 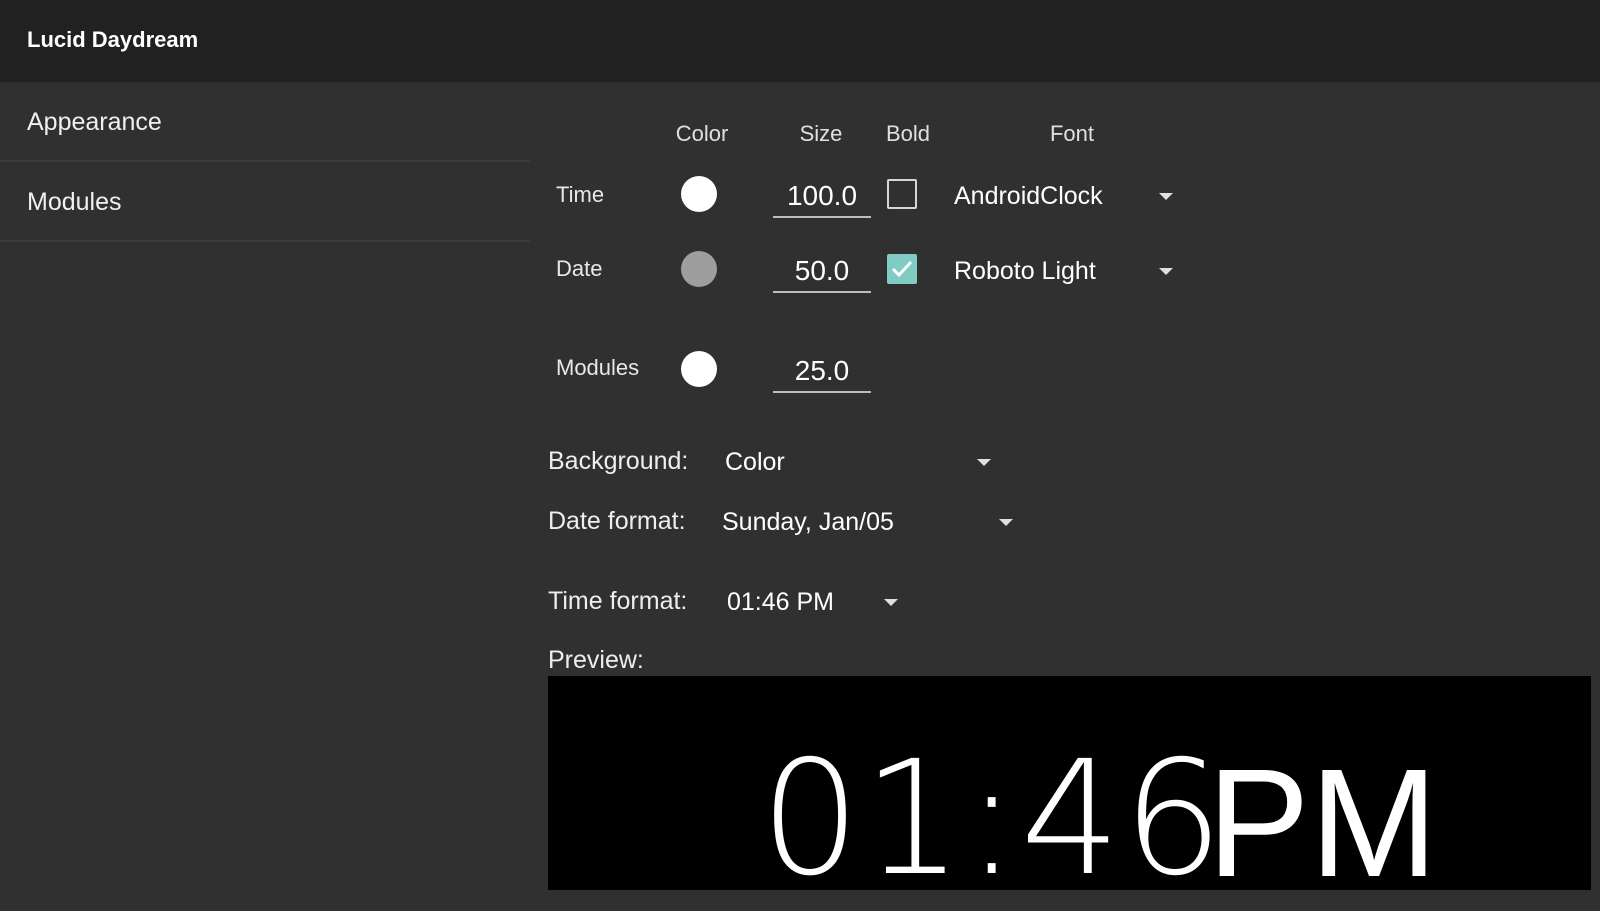 What do you see at coordinates (702, 133) in the screenshot?
I see `column-header-color: Color` at bounding box center [702, 133].